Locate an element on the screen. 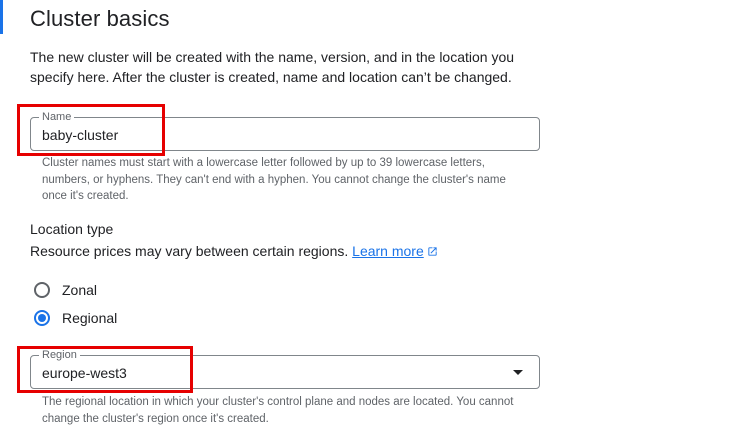 This screenshot has width=729, height=436. radio-regional-label: Regional is located at coordinates (89, 318).